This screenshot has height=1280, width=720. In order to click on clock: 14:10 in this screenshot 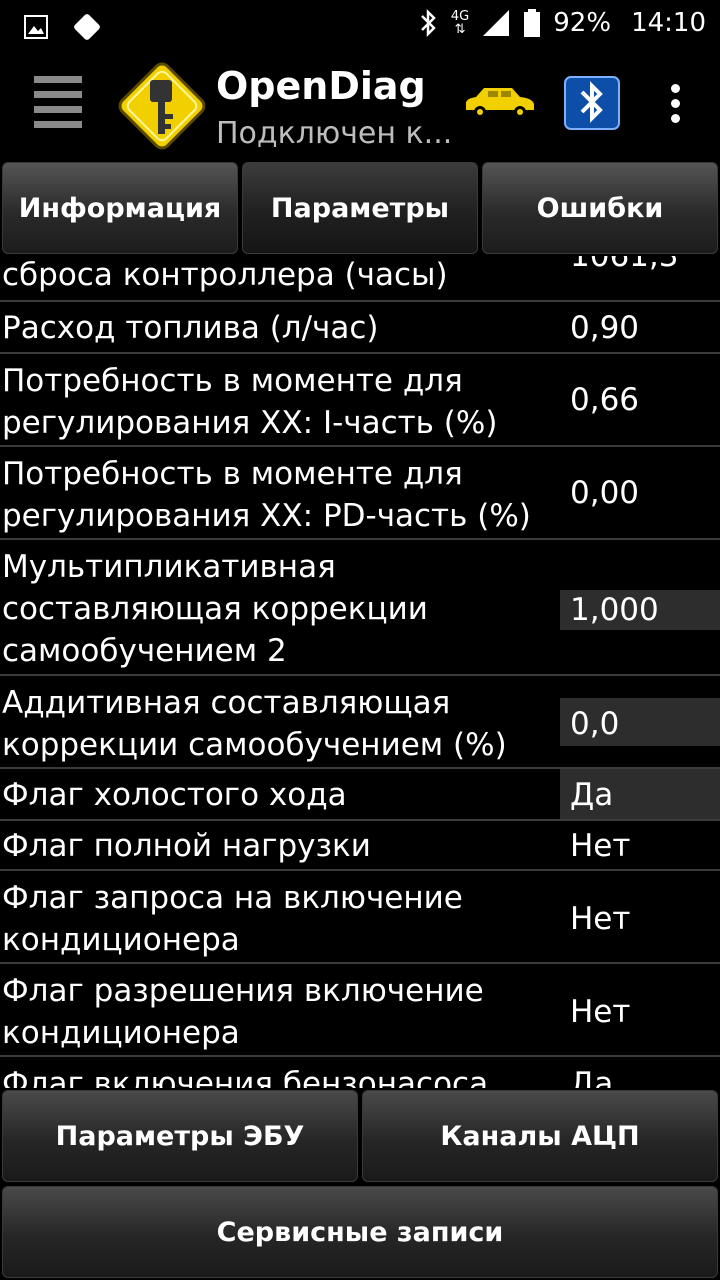, I will do `click(668, 23)`.